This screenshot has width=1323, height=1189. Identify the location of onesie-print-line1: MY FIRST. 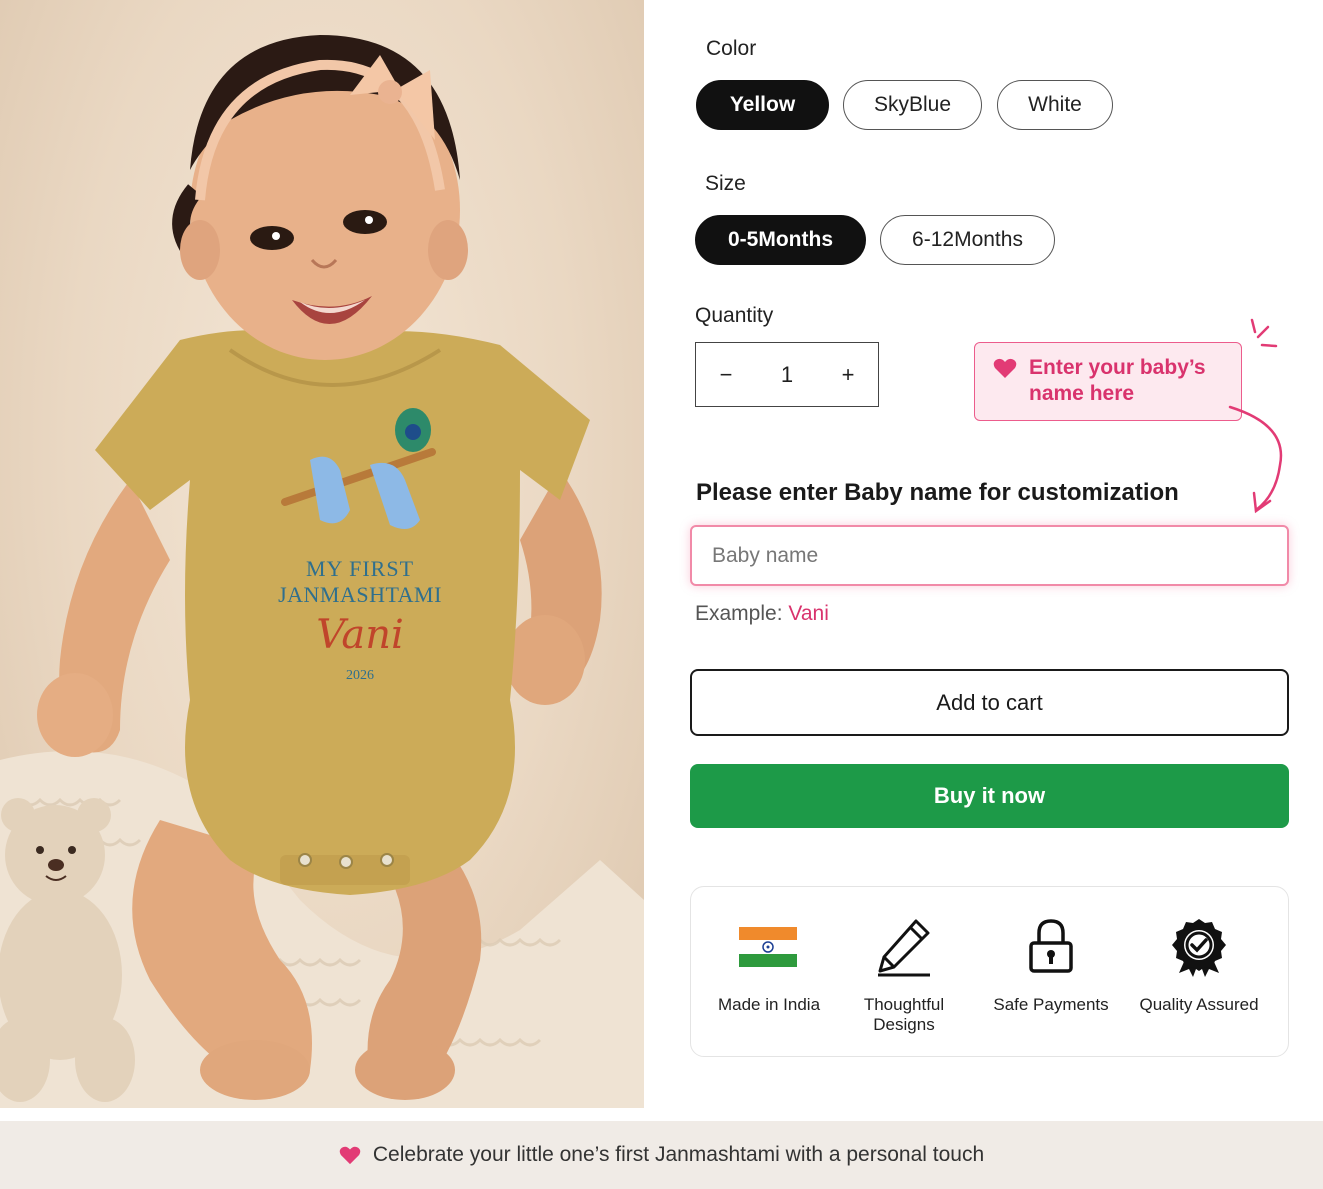
(360, 568).